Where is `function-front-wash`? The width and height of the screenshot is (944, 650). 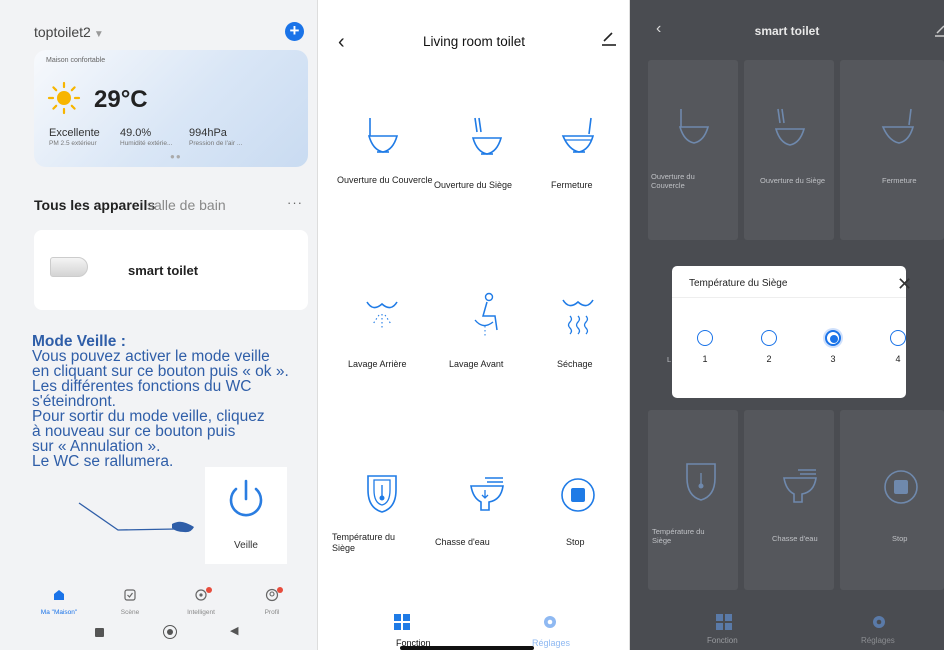
function-front-wash is located at coordinates (486, 315).